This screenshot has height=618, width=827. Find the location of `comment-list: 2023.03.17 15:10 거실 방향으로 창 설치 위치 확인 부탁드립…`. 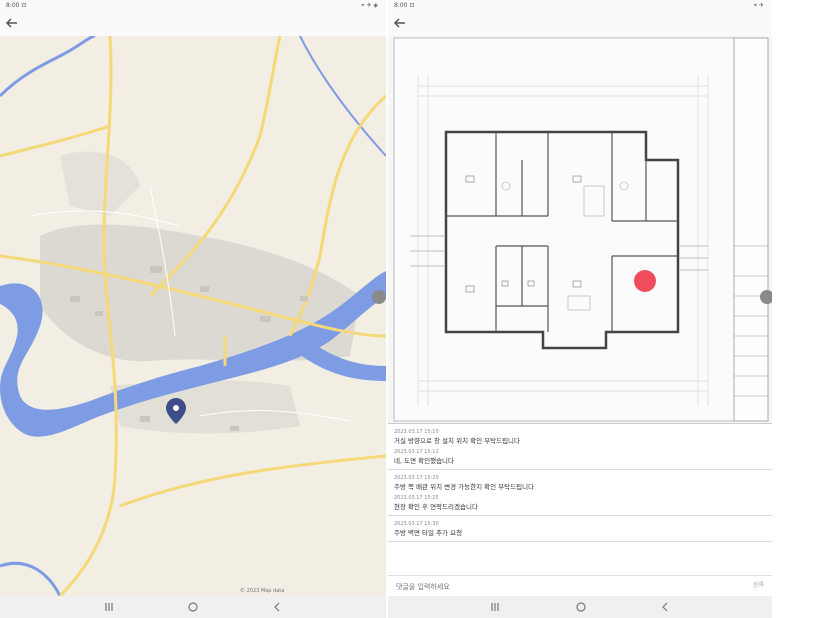

comment-list: 2023.03.17 15:10 거실 방향으로 창 설치 위치 확인 부탁드립… is located at coordinates (580, 499).